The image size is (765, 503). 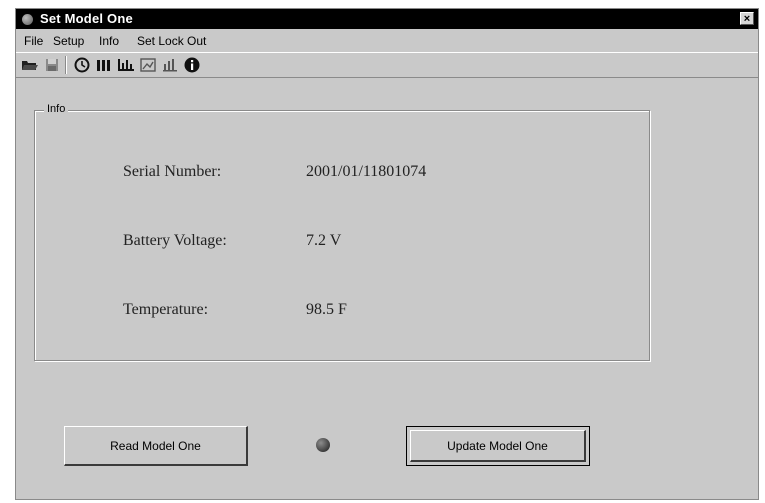 I want to click on title-bar: Set Model One ×, so click(x=387, y=19).